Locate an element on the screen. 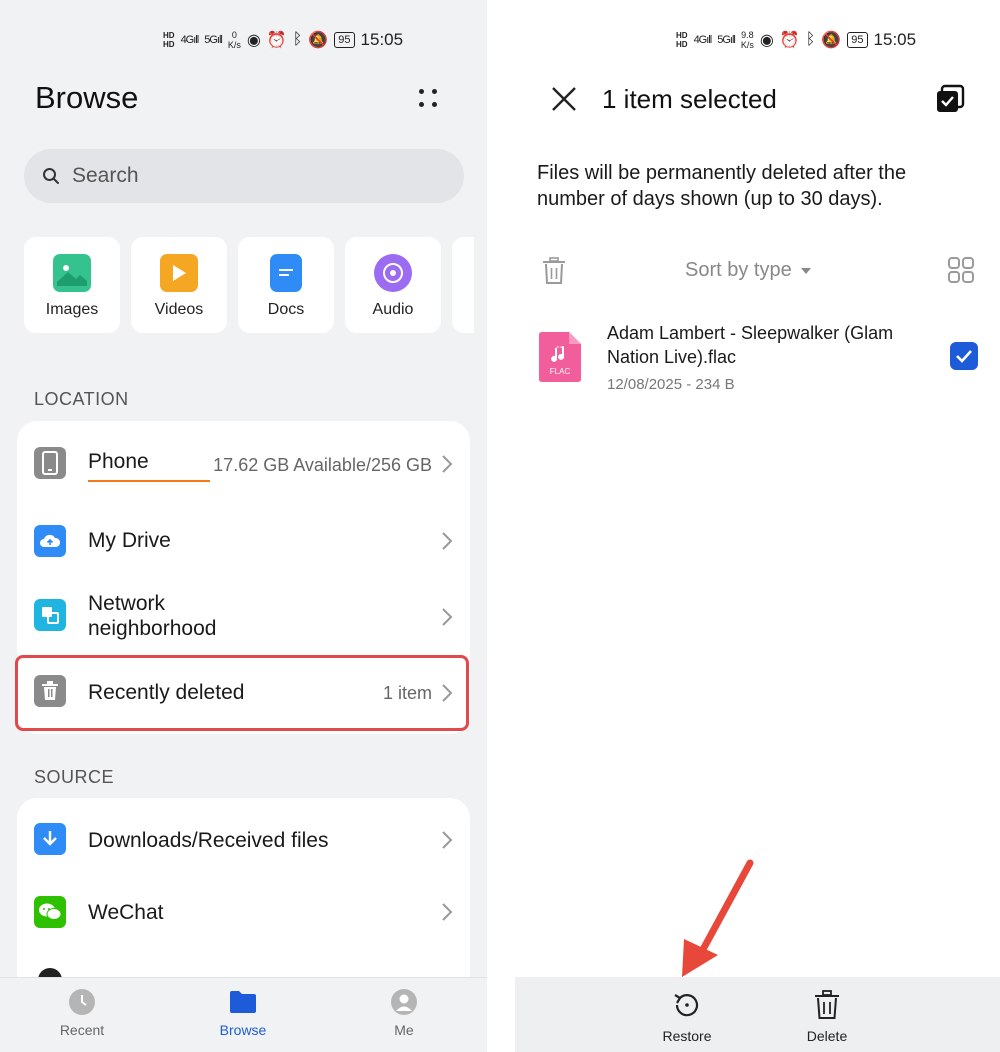 The width and height of the screenshot is (1000, 1052). category-audio: Audio is located at coordinates (393, 285).